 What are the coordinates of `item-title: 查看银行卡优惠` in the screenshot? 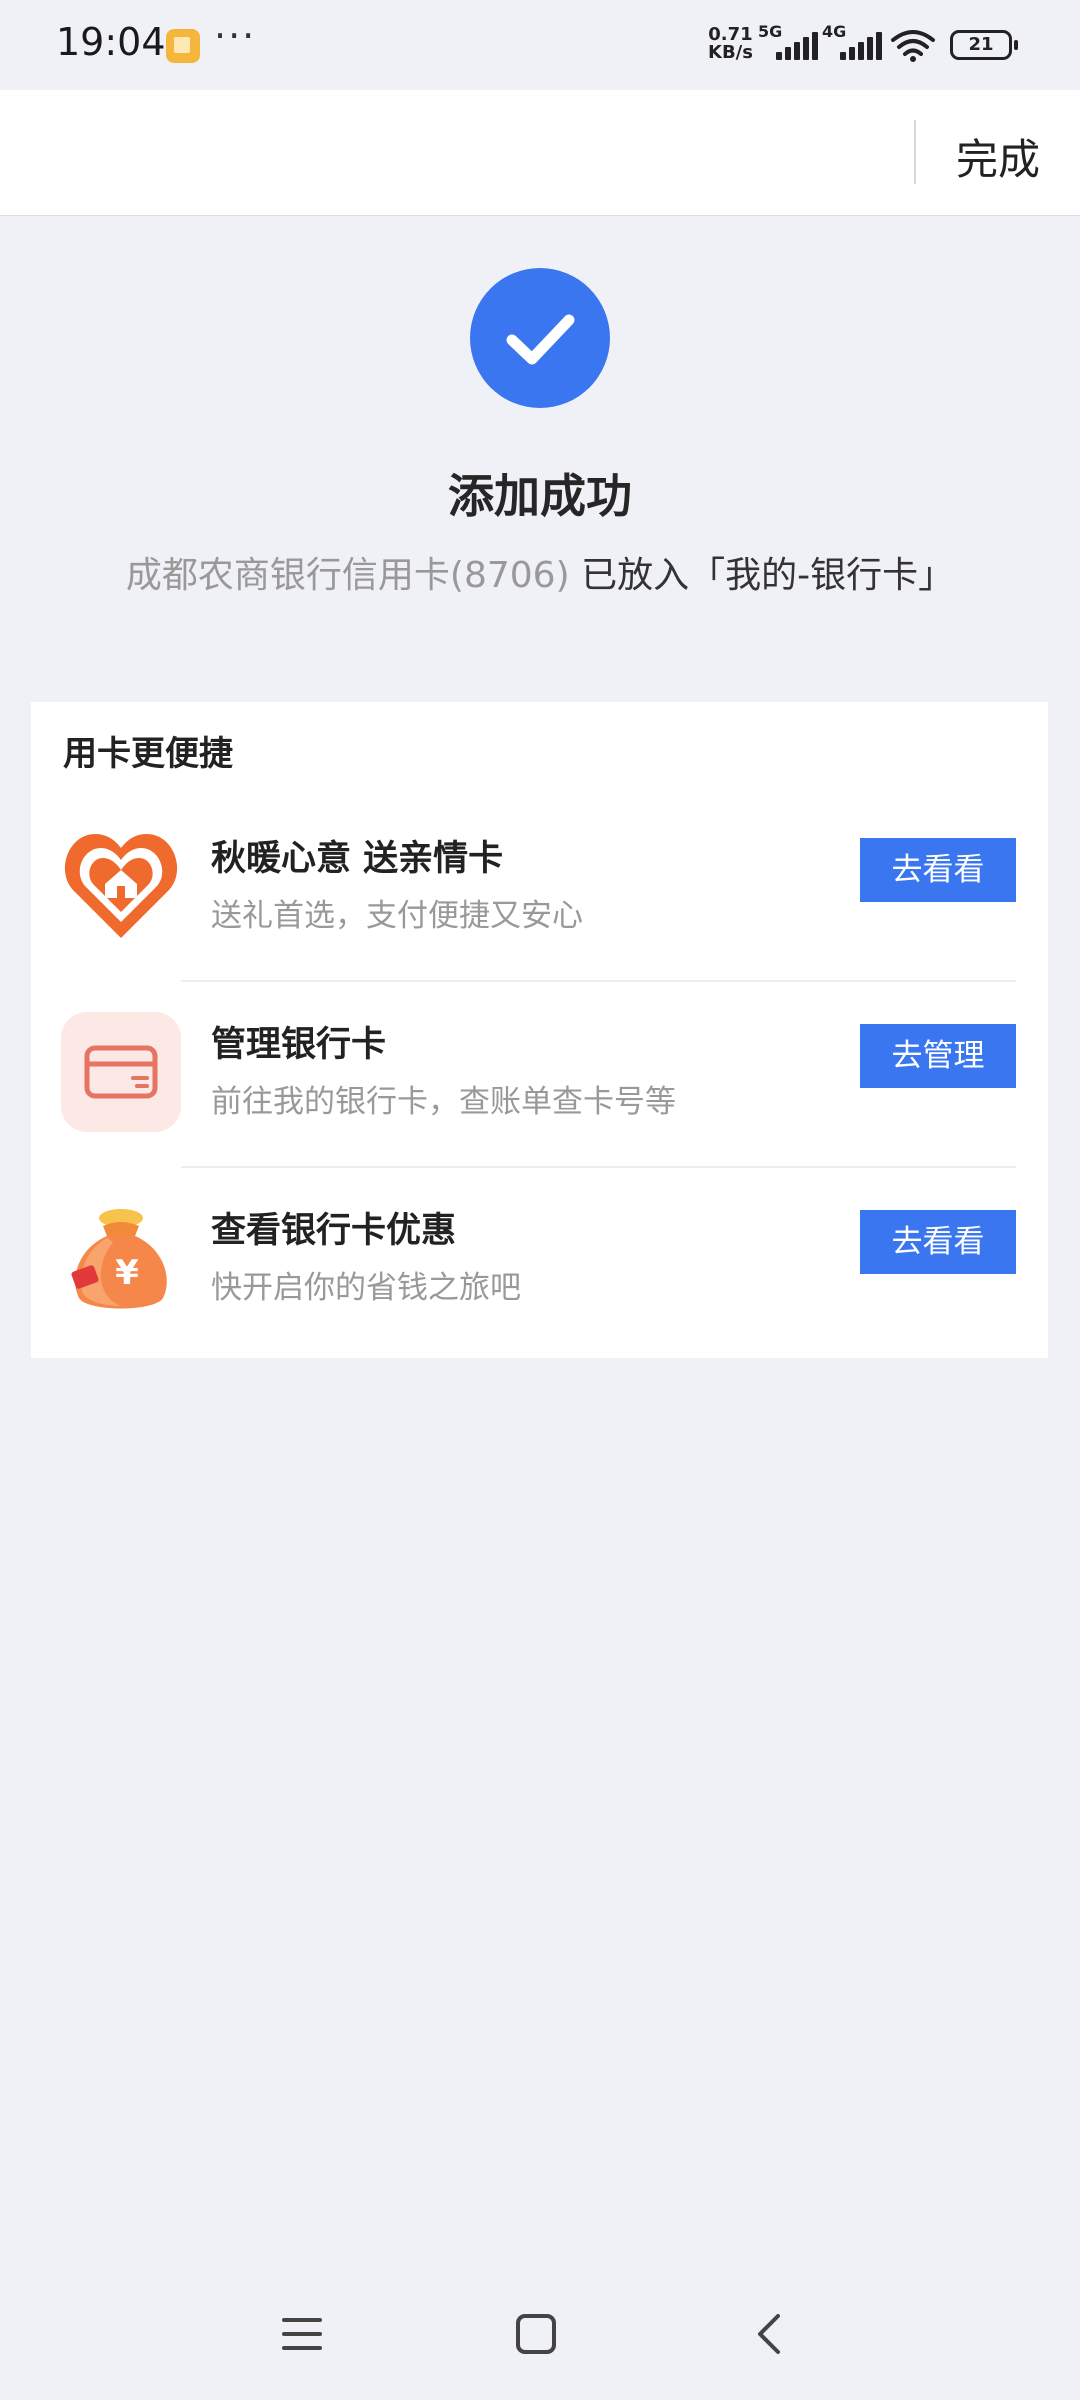 It's located at (334, 1231).